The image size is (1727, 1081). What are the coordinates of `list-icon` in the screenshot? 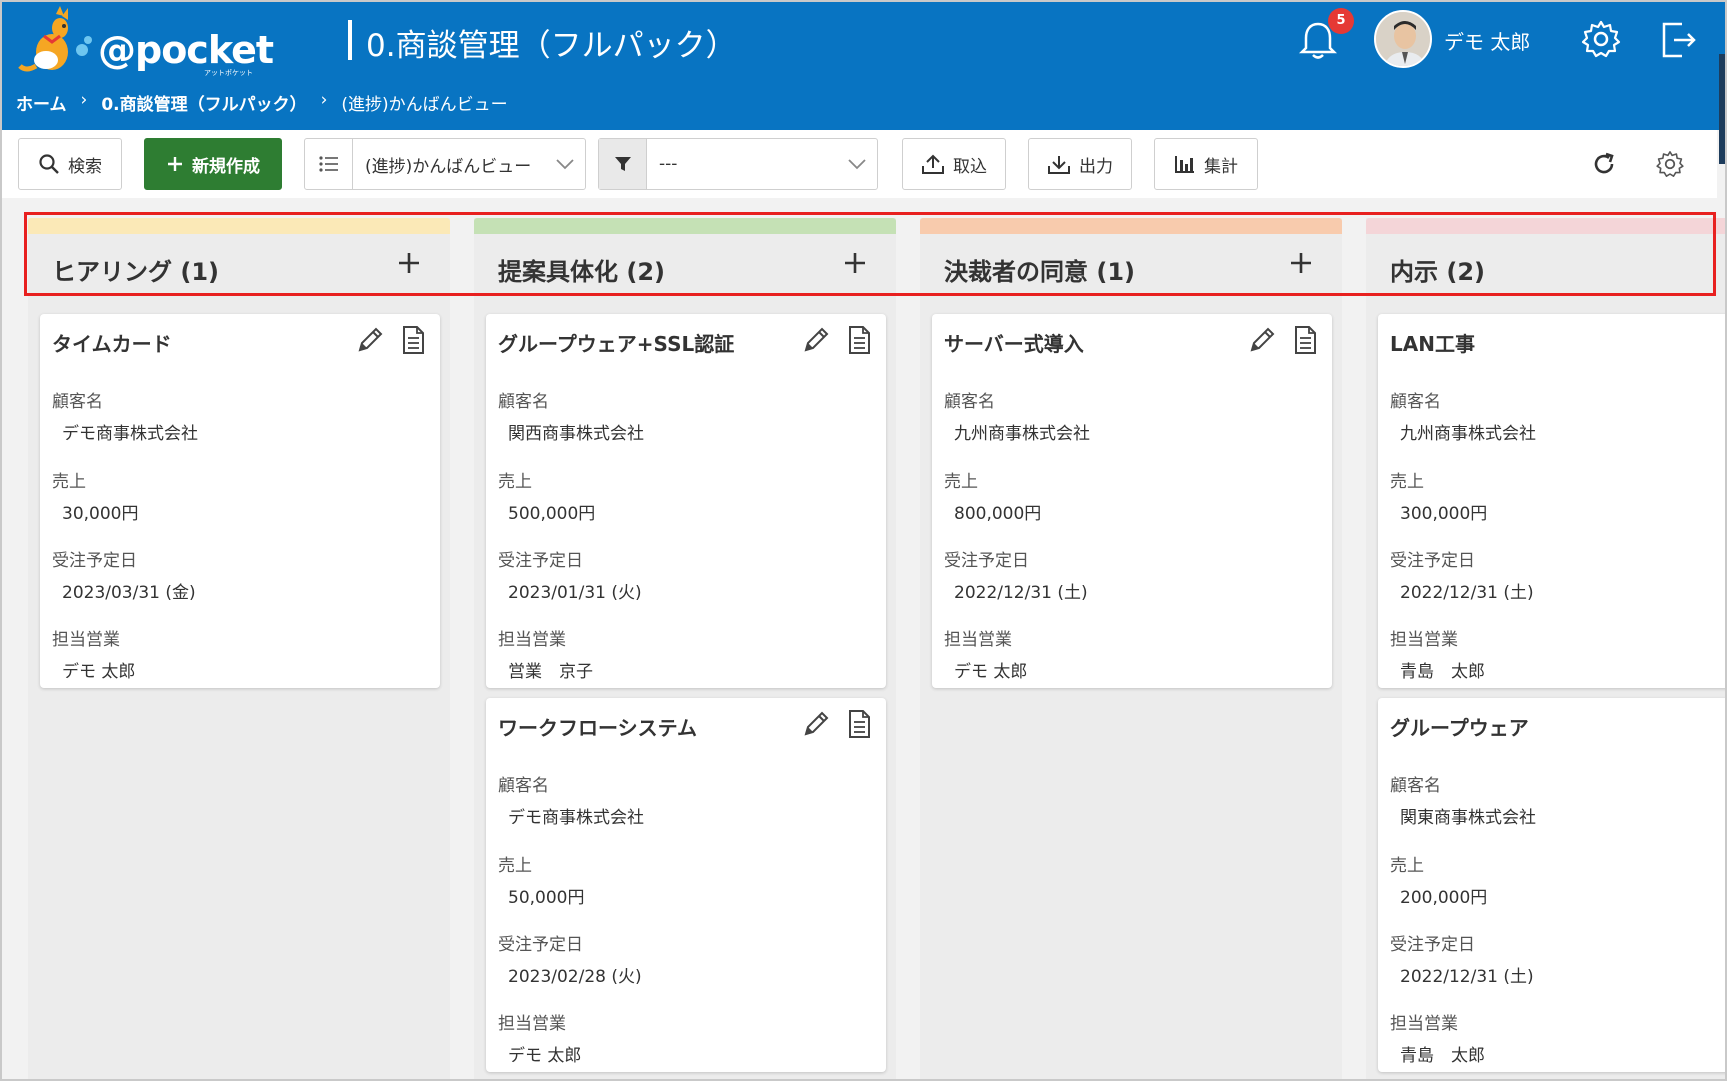 It's located at (328, 164).